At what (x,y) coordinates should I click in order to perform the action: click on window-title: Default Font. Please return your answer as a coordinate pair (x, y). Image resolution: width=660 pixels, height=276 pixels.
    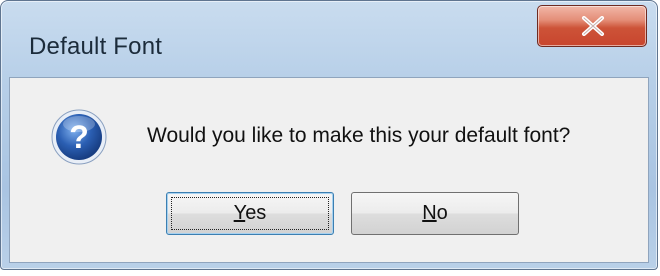
    Looking at the image, I should click on (96, 46).